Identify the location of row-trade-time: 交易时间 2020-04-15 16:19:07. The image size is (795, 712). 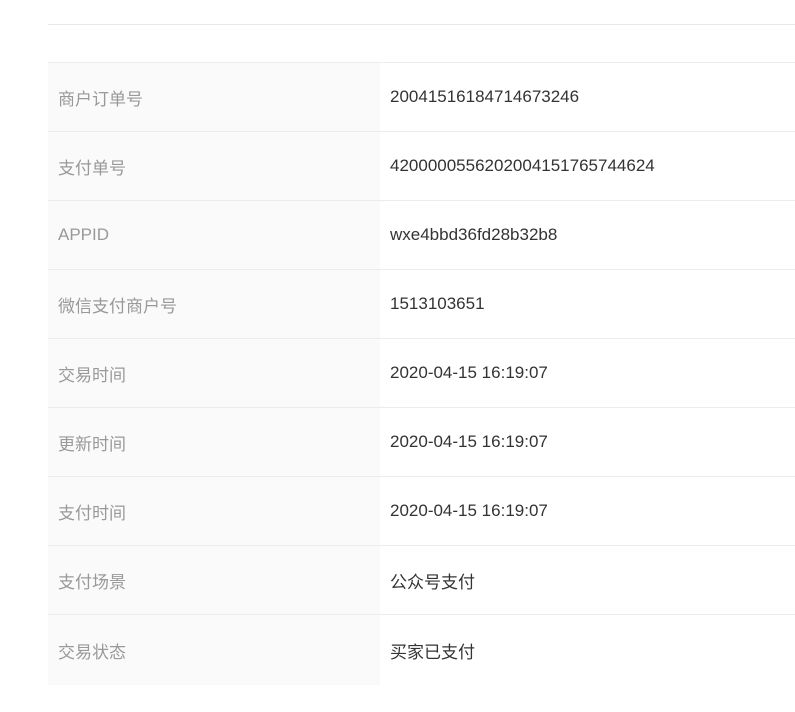
(421, 373).